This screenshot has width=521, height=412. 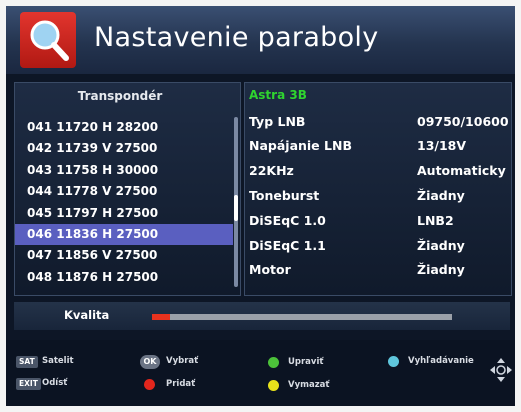 What do you see at coordinates (124, 234) in the screenshot?
I see `transponder-item-selected: 046 11836 H 27500` at bounding box center [124, 234].